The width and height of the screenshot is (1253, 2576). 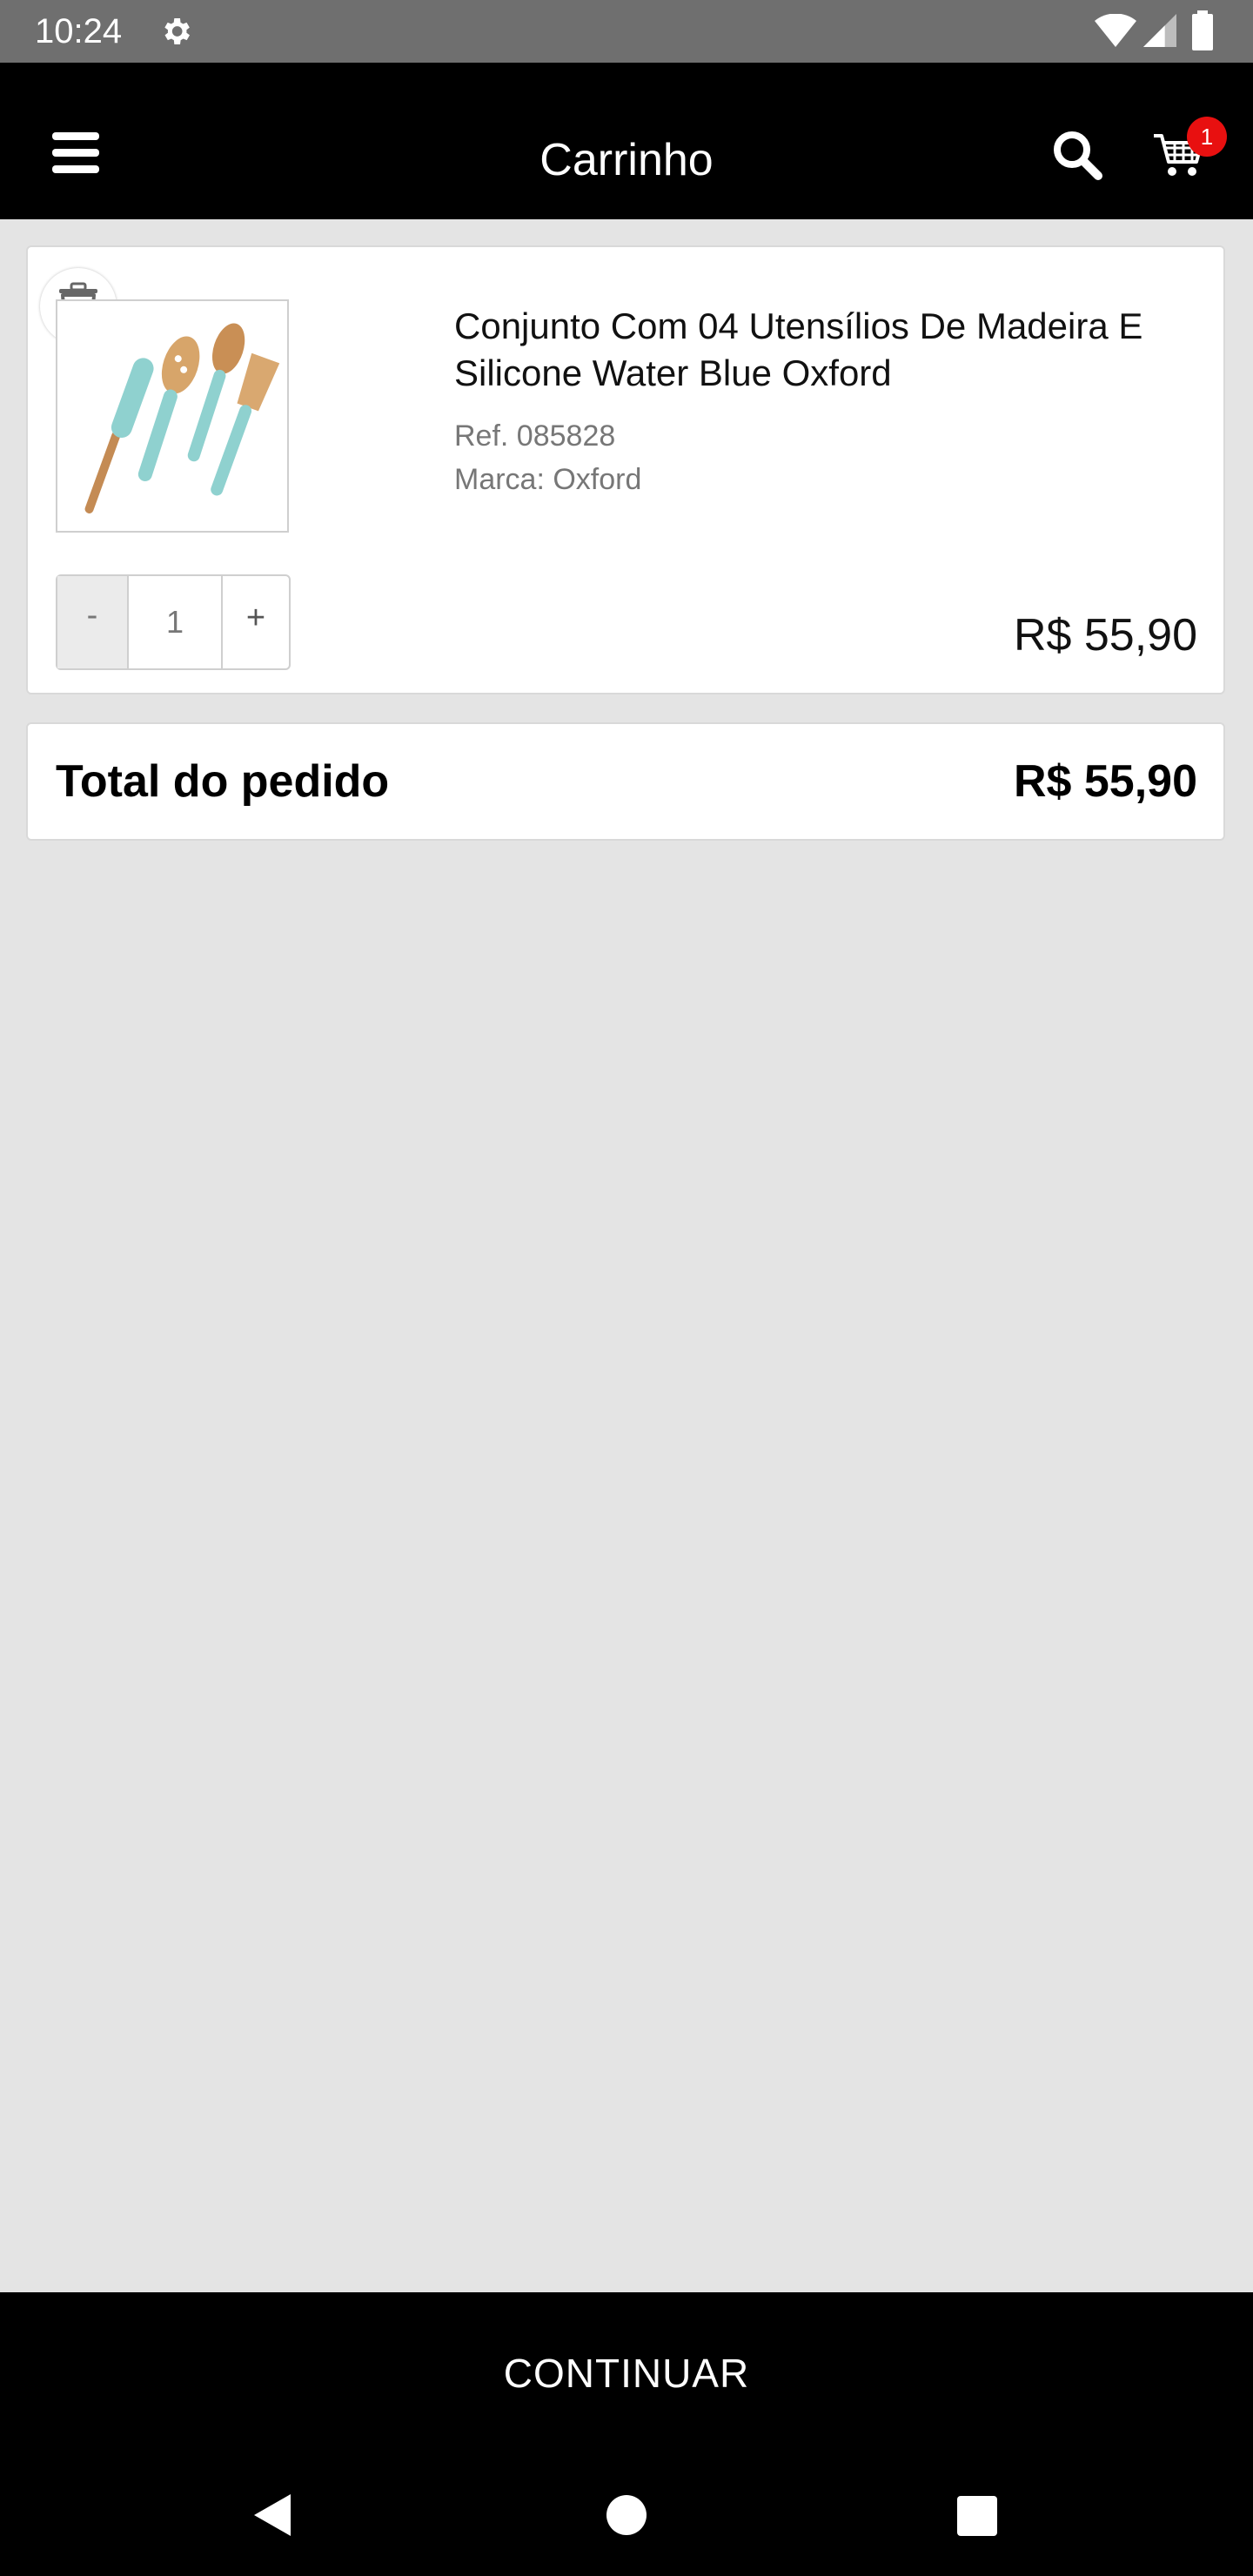 I want to click on order-total-card: Total do pedido R$ 55,90, so click(x=625, y=781).